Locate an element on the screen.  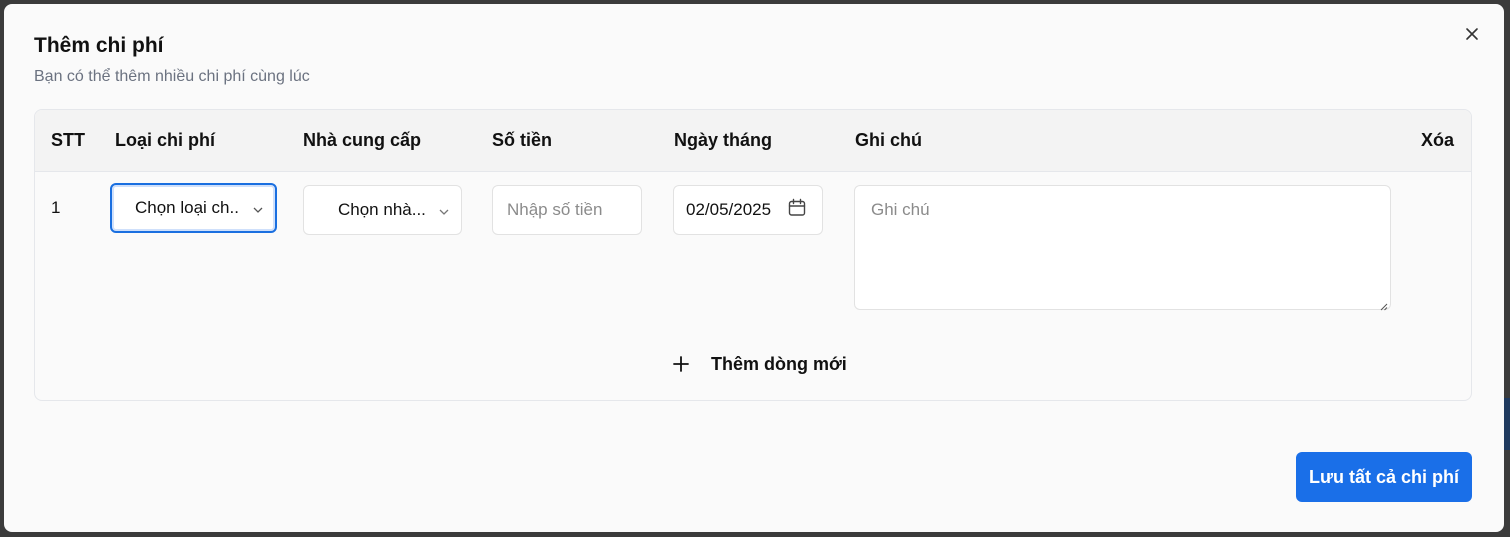
amount-input is located at coordinates (567, 210).